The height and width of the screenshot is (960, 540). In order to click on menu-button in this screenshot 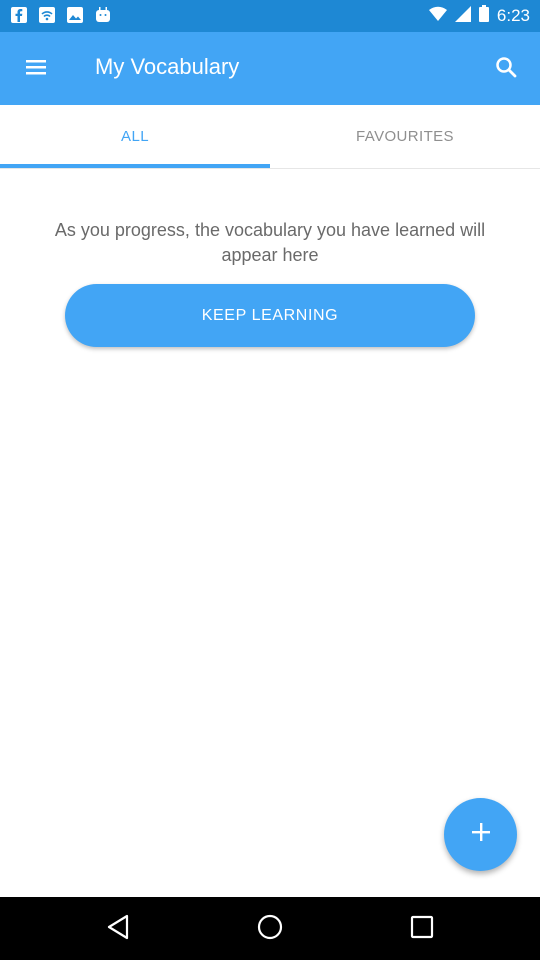, I will do `click(36, 69)`.